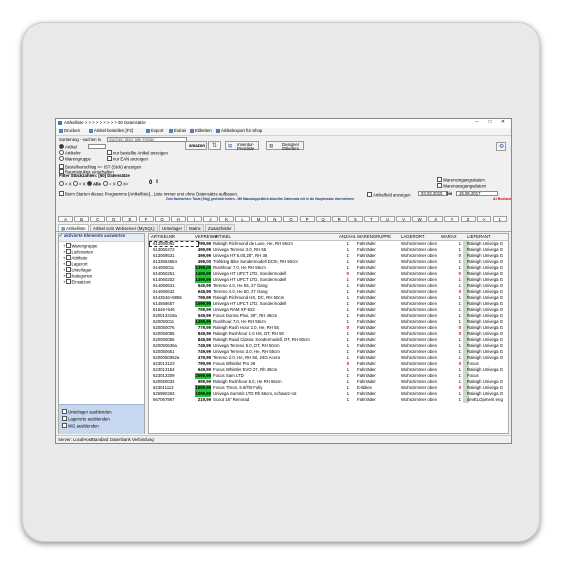 This screenshot has width=564, height=564. What do you see at coordinates (420, 219) in the screenshot?
I see `letter-button: W` at bounding box center [420, 219].